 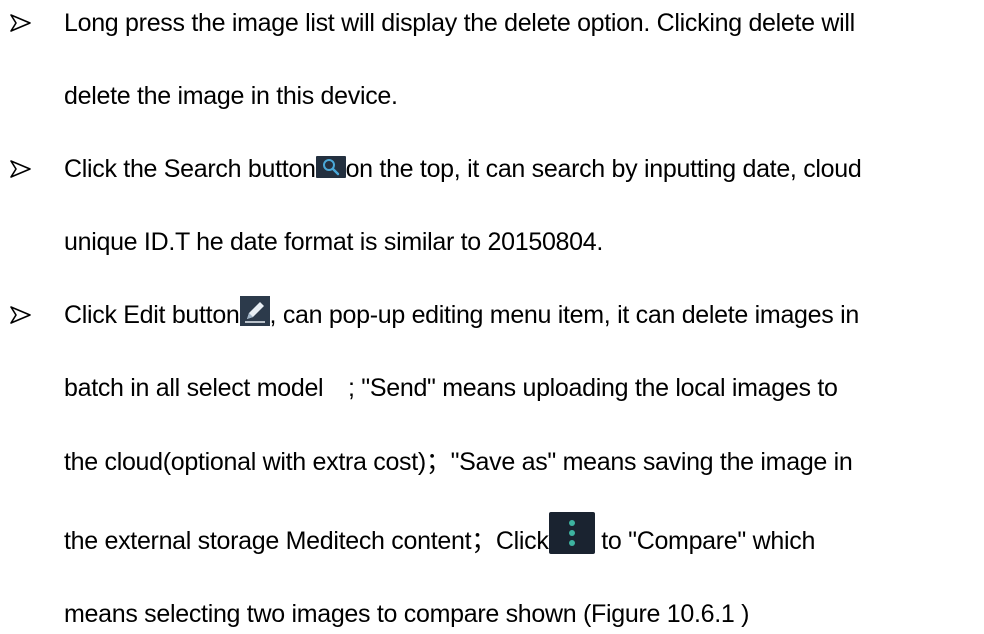 I want to click on edit-pencil-icon, so click(x=254, y=311).